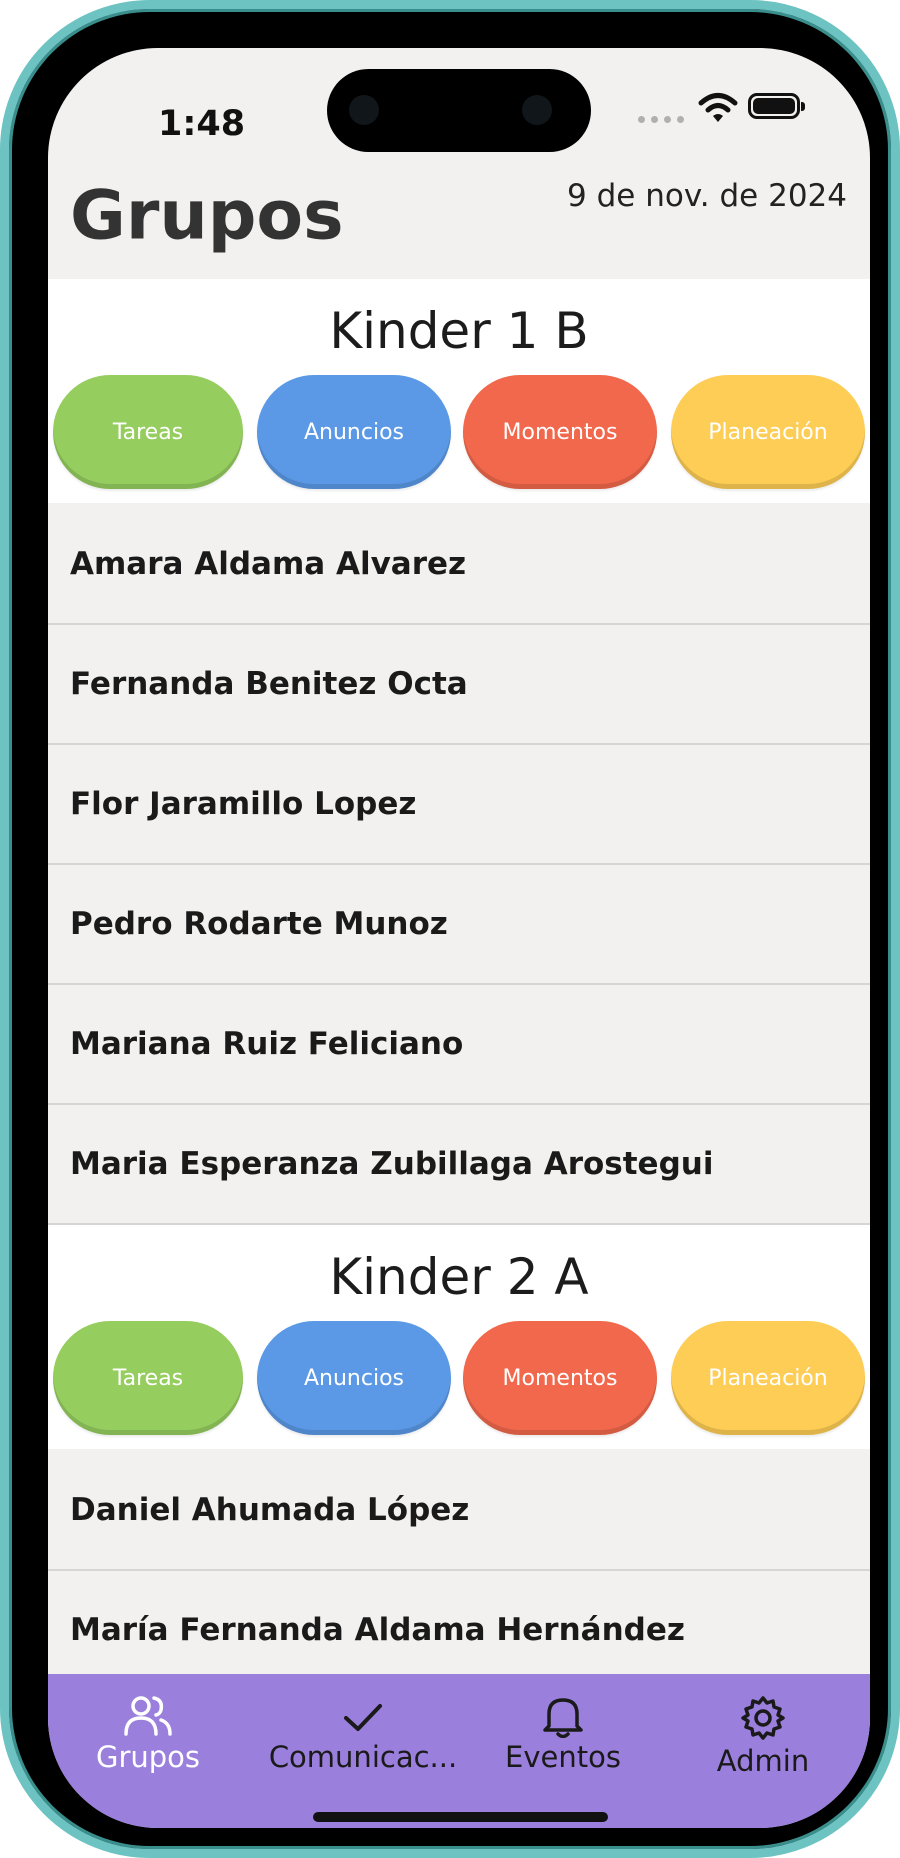  I want to click on group-title: Kinder 2 A, so click(459, 1277).